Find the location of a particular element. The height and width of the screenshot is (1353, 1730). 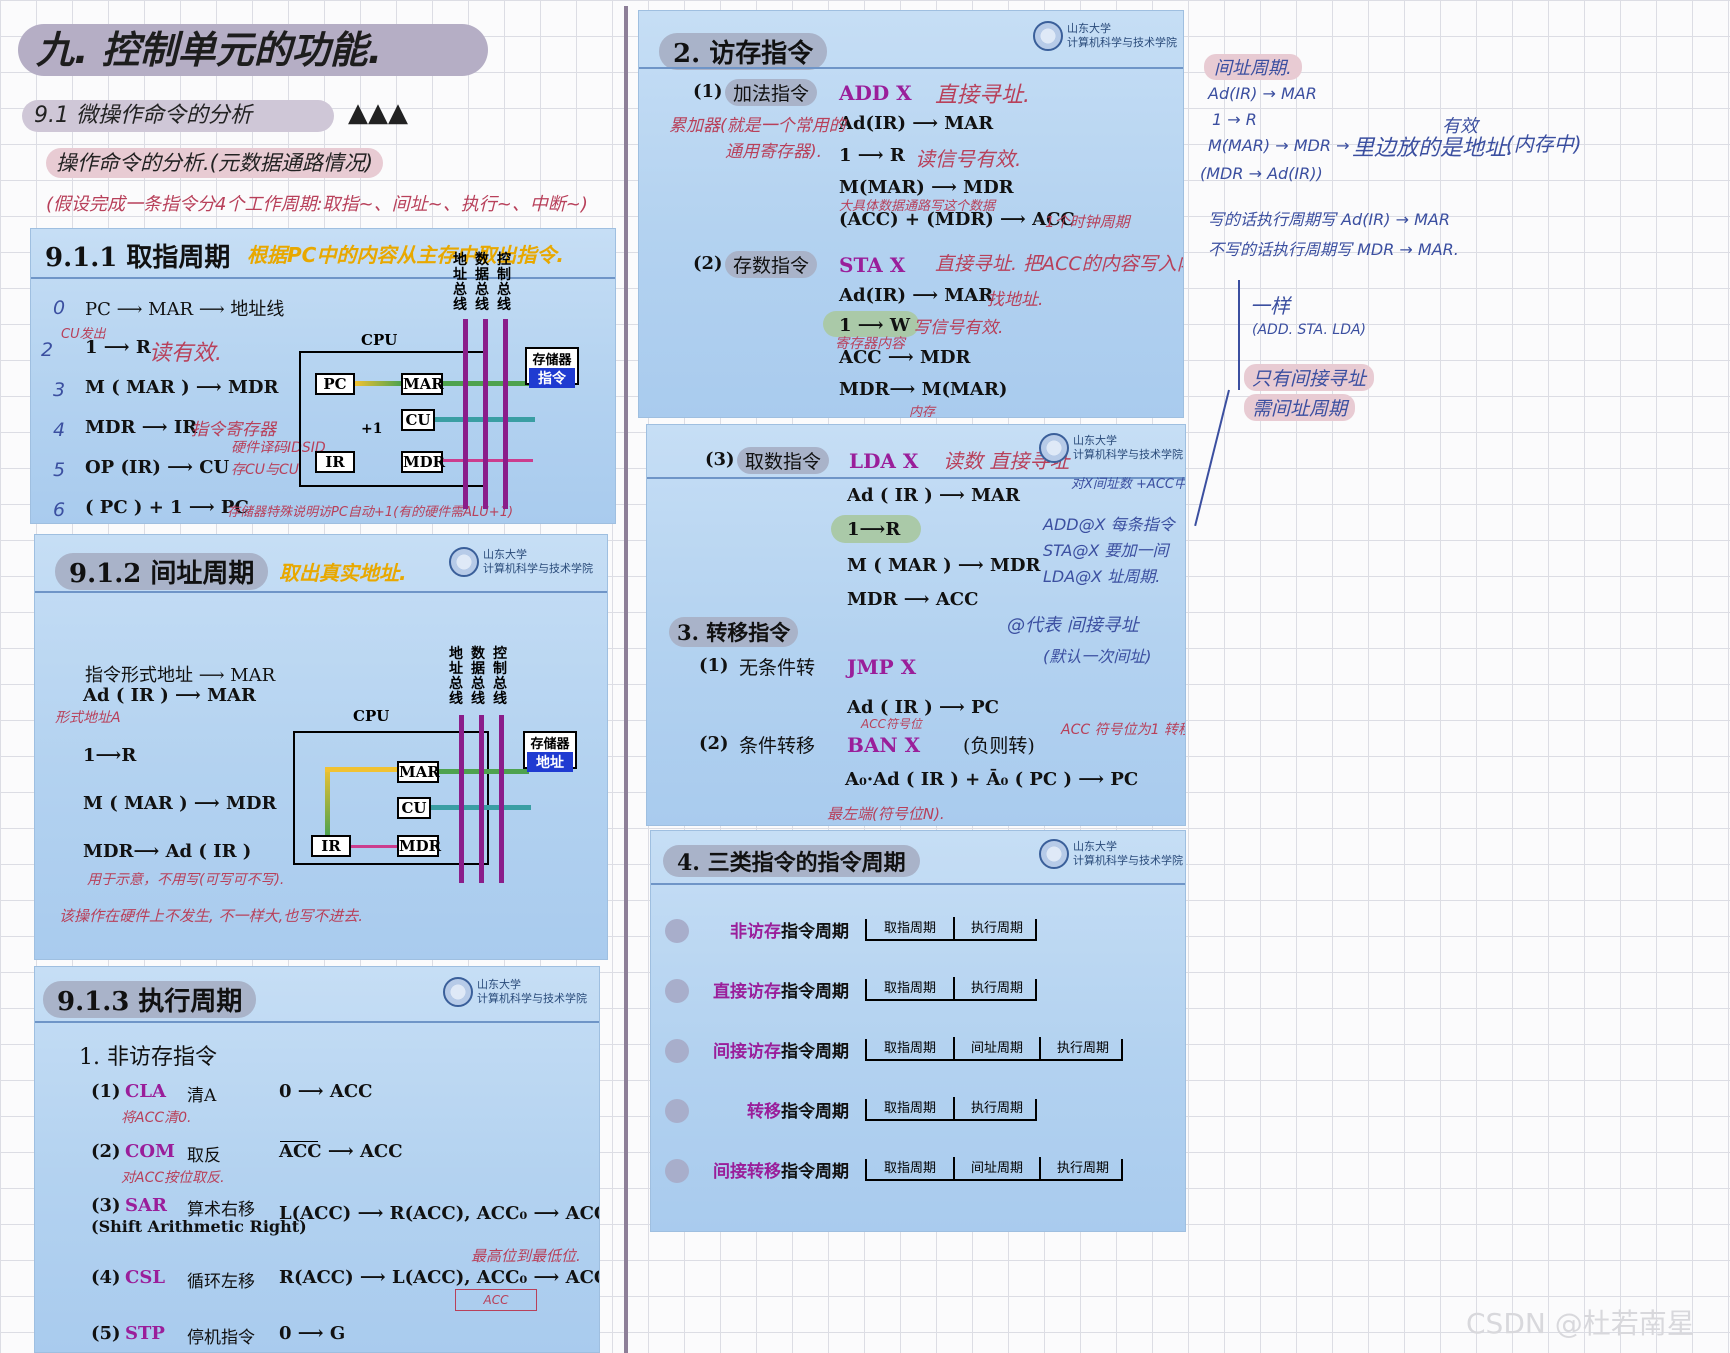

op-name: 循环左移 is located at coordinates (221, 1282).